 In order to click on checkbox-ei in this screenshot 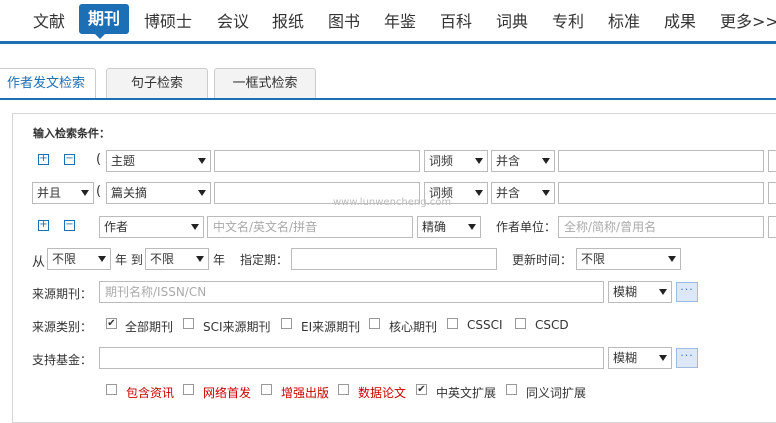, I will do `click(286, 323)`.